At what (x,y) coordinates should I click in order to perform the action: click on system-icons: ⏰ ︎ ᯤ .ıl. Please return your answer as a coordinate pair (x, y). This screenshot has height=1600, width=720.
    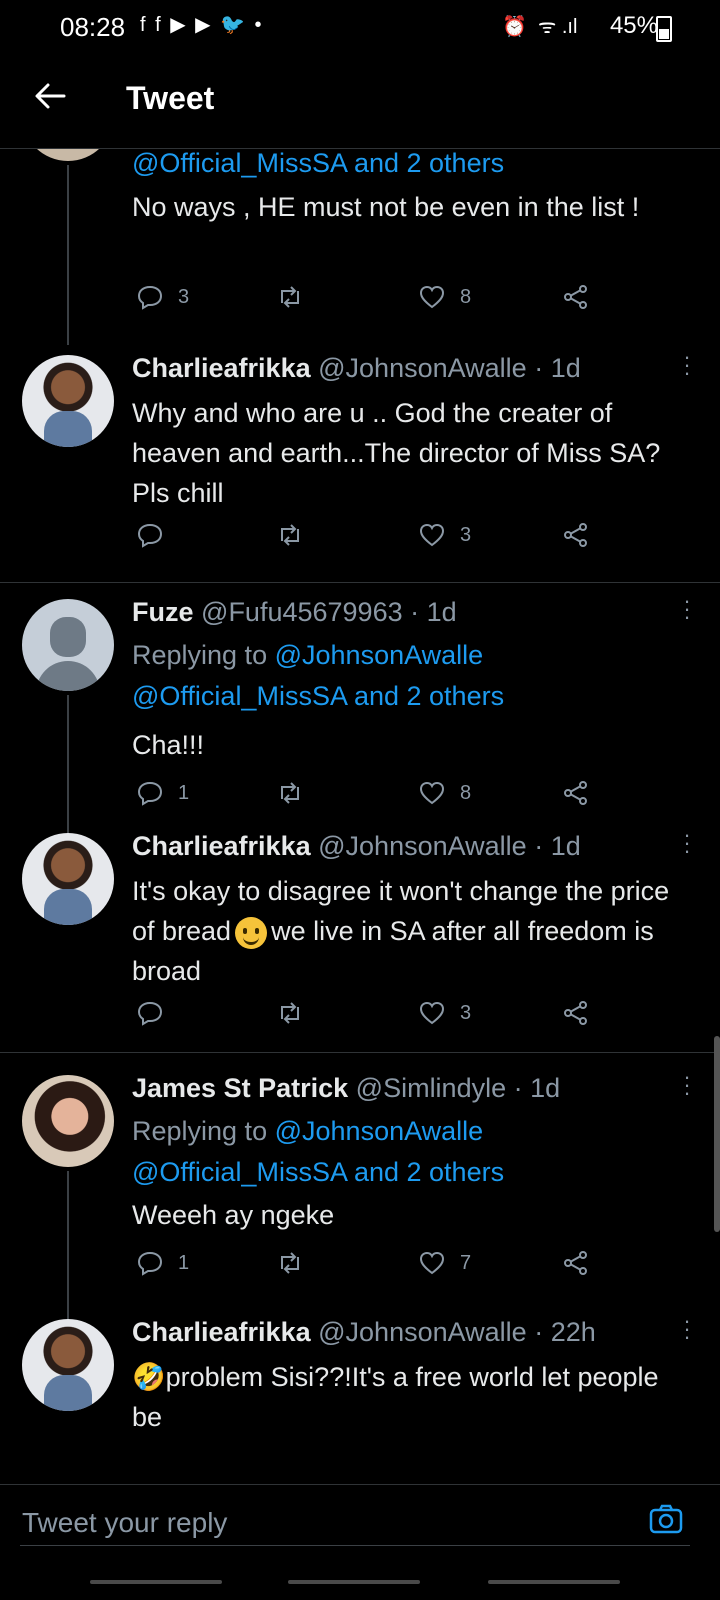
    Looking at the image, I should click on (540, 27).